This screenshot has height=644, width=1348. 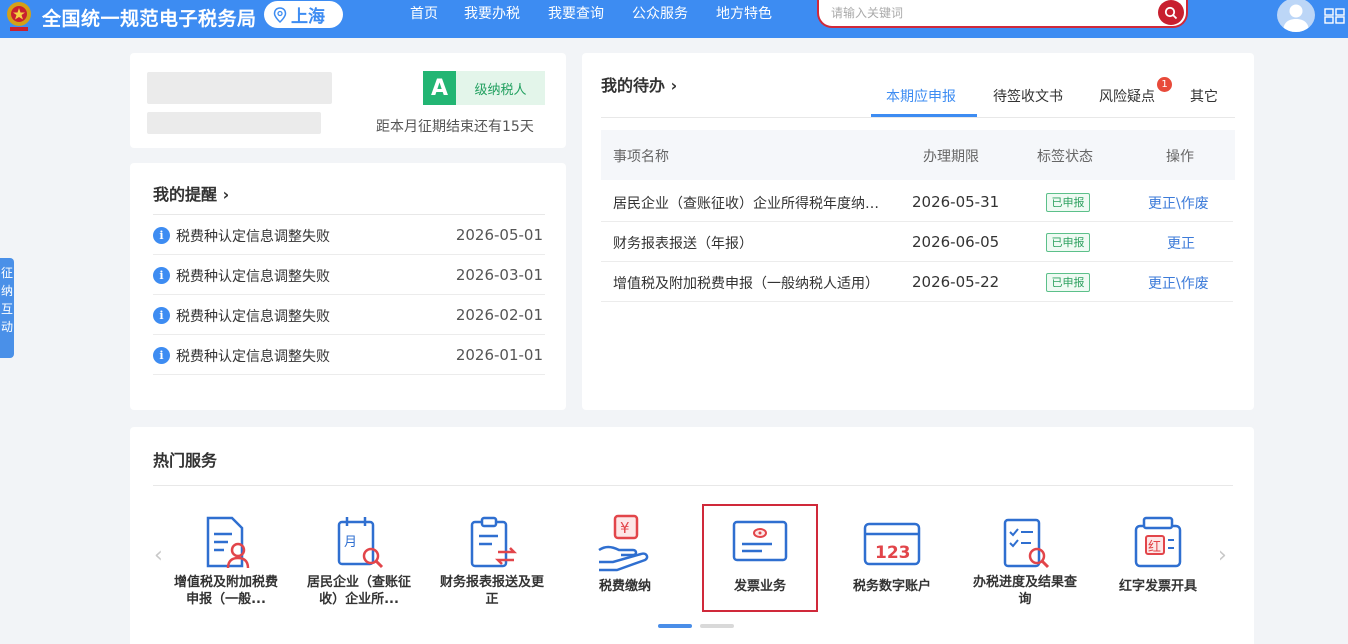 I want to click on search-bar, so click(x=1002, y=14).